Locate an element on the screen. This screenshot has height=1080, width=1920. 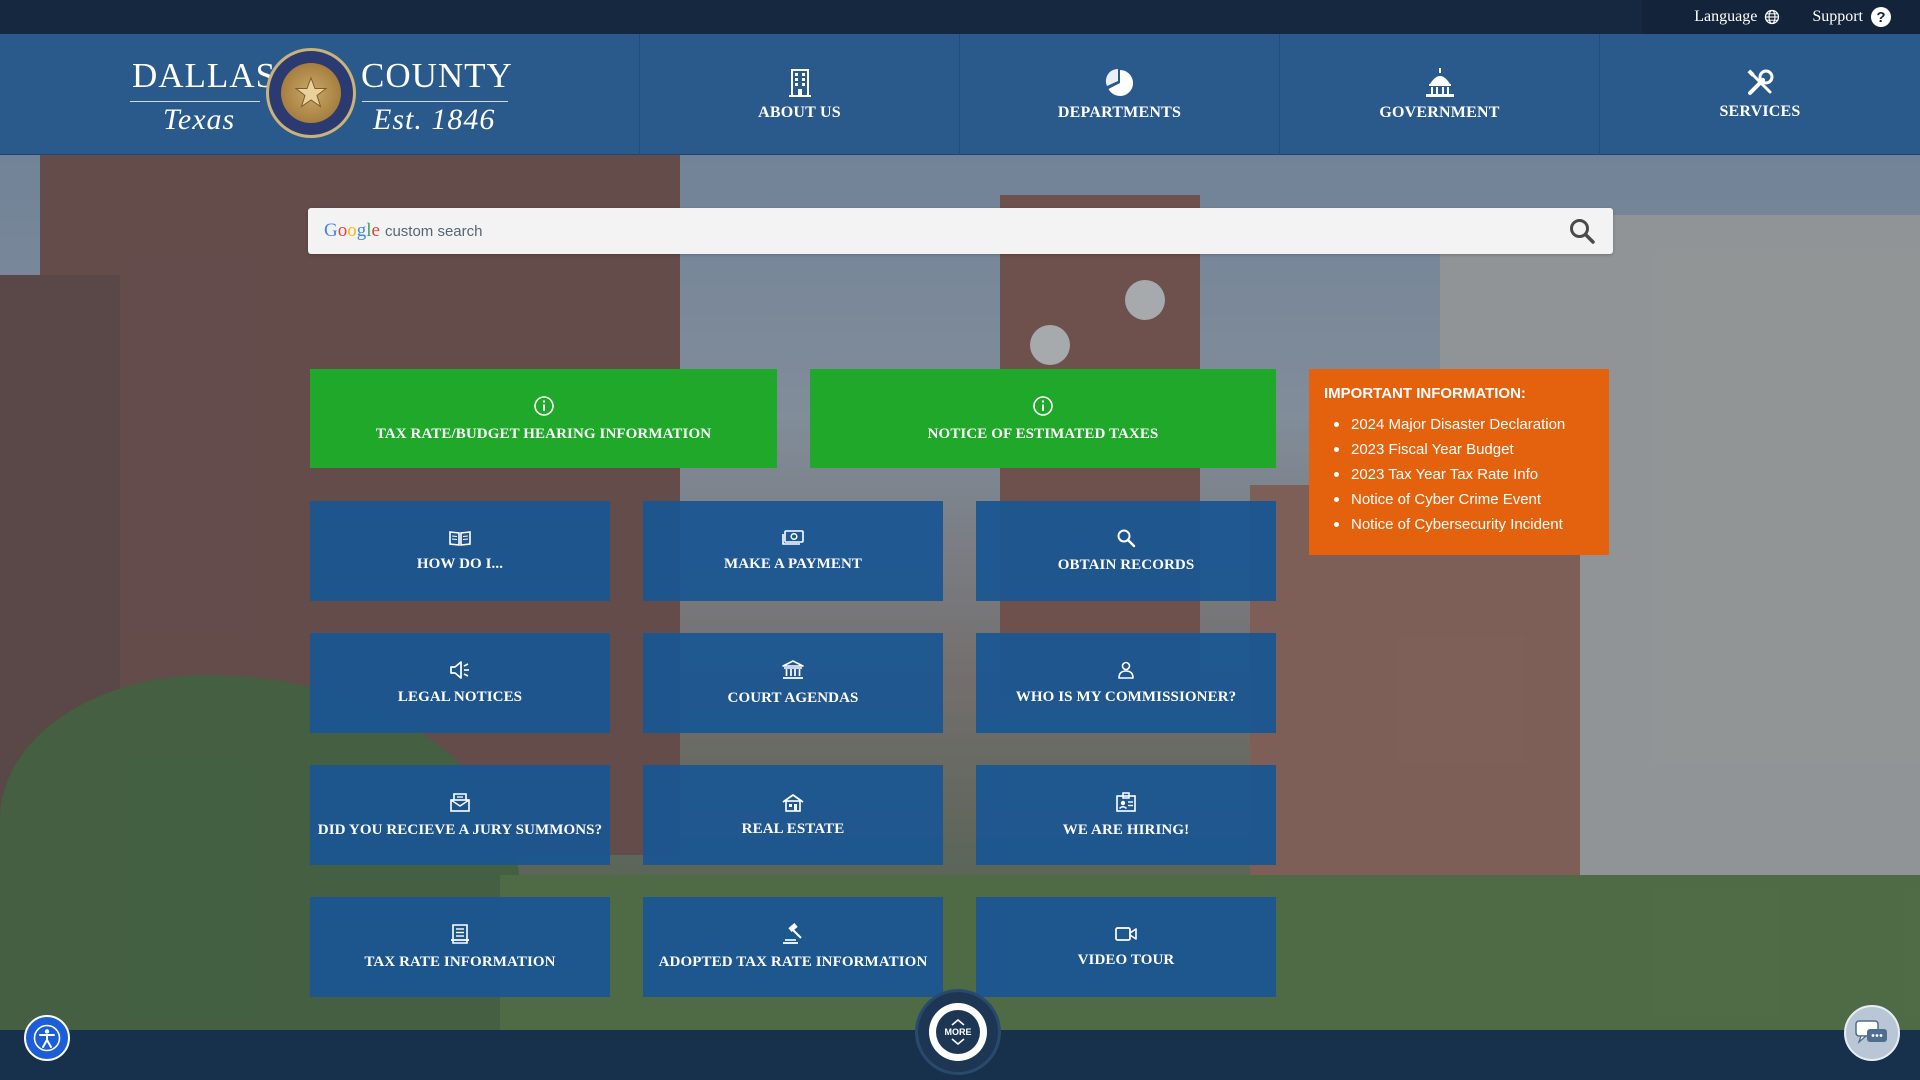
commissioner-tile: WHO IS MY COMMISSIONER? is located at coordinates (1126, 683).